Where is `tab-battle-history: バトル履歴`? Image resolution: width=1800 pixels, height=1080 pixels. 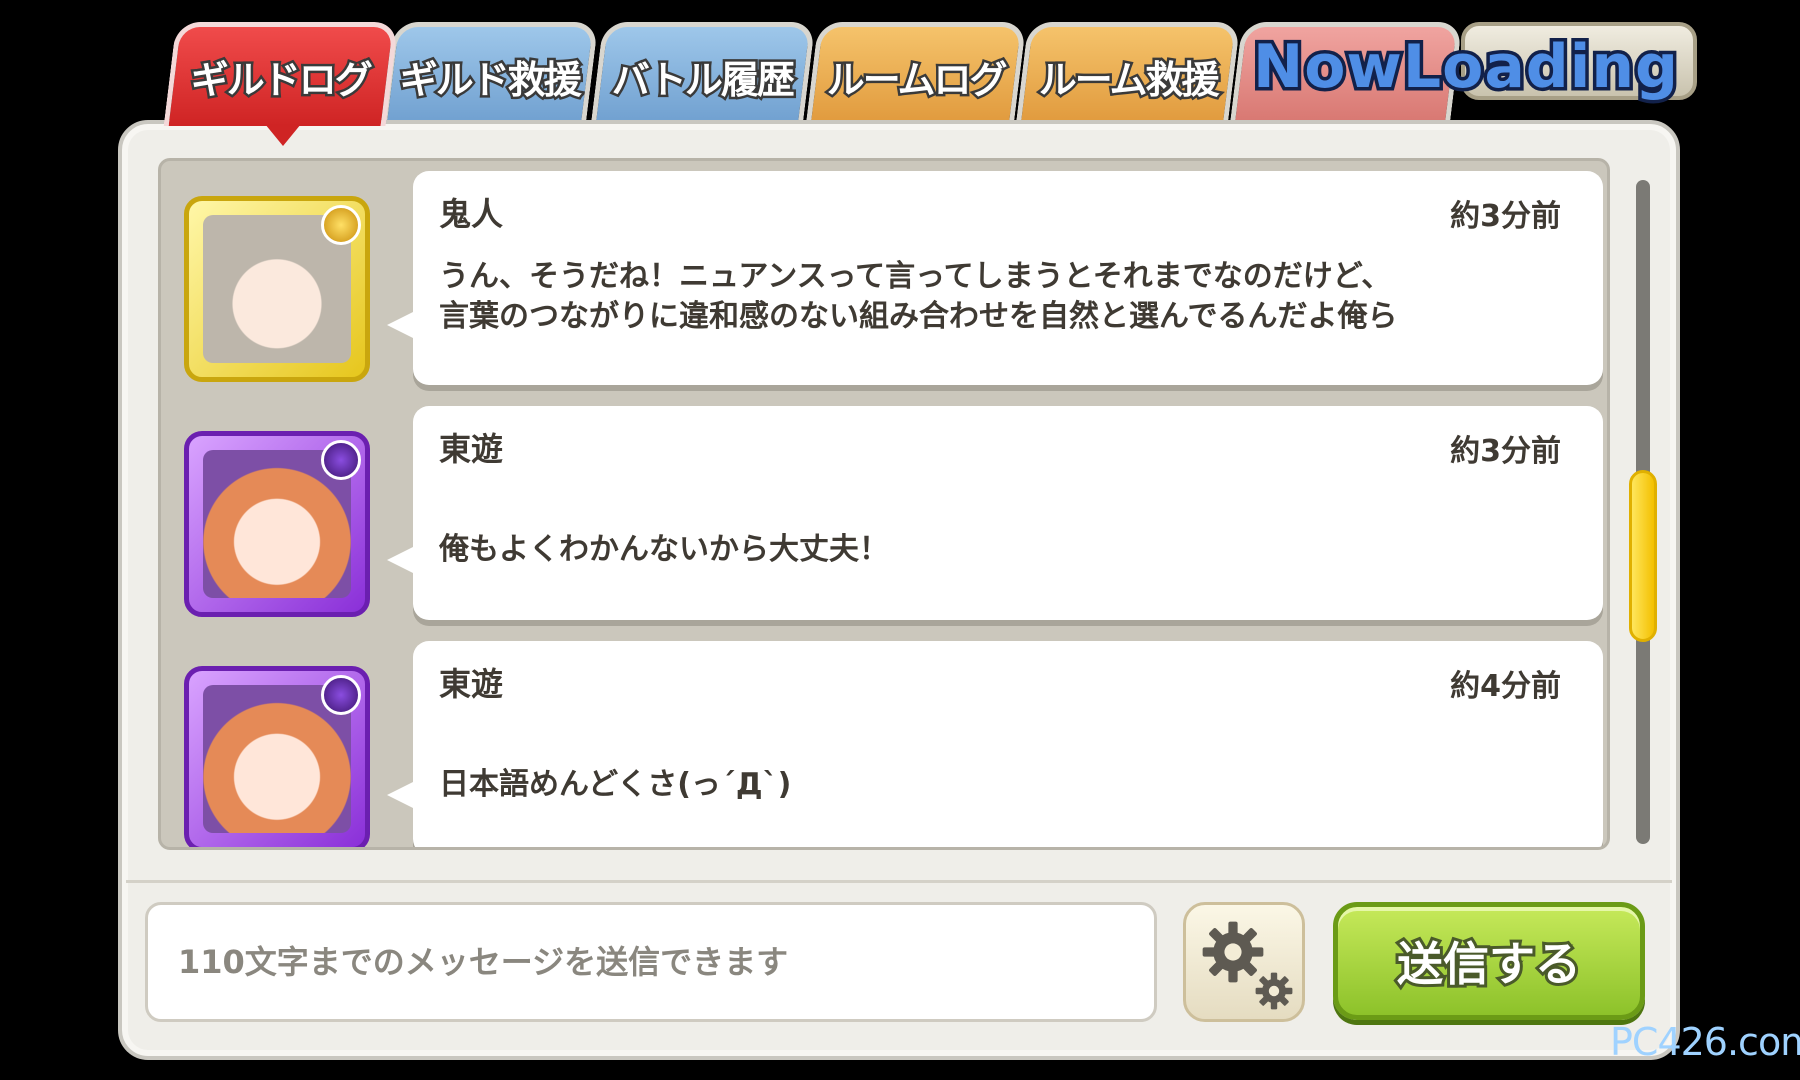 tab-battle-history: バトル履歴 is located at coordinates (703, 74).